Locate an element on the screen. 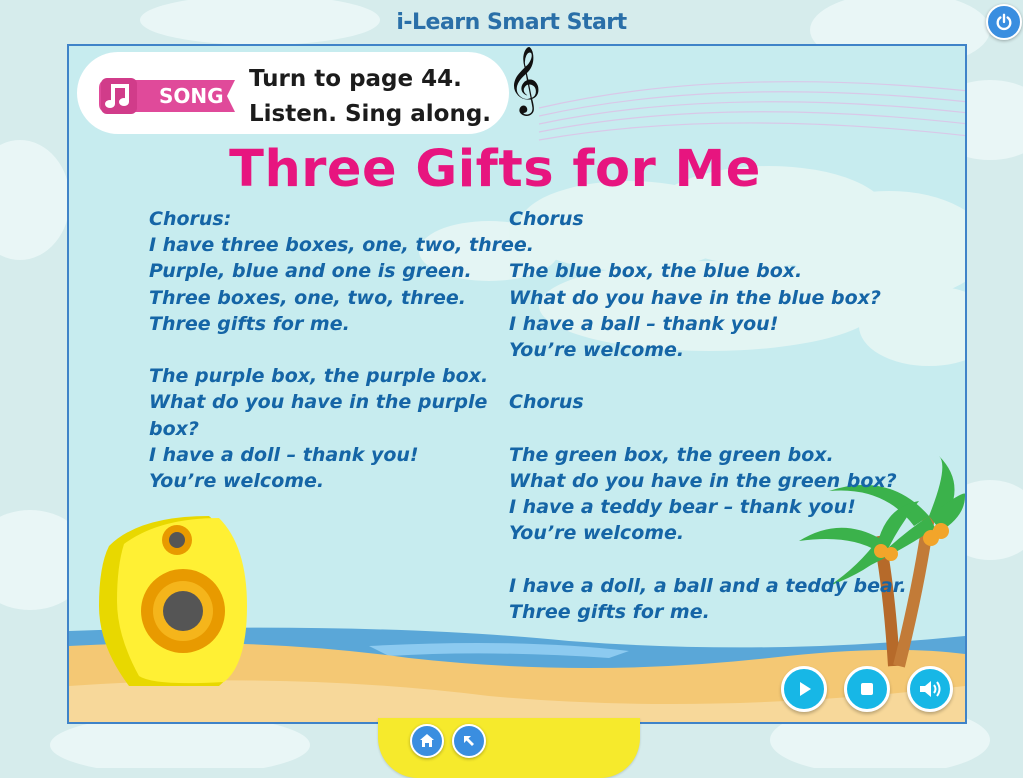  stop-icon is located at coordinates (867, 689).